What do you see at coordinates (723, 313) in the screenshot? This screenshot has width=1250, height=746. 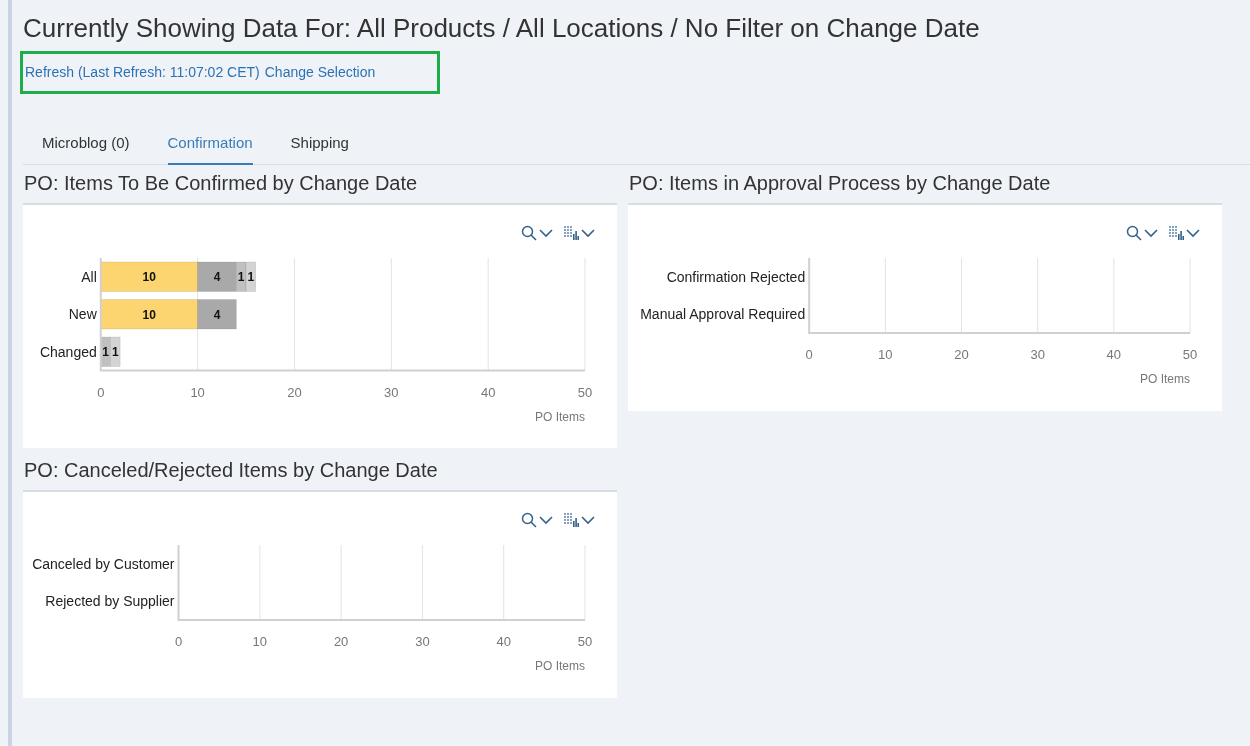 I see `category-label: Manual Approval Required` at bounding box center [723, 313].